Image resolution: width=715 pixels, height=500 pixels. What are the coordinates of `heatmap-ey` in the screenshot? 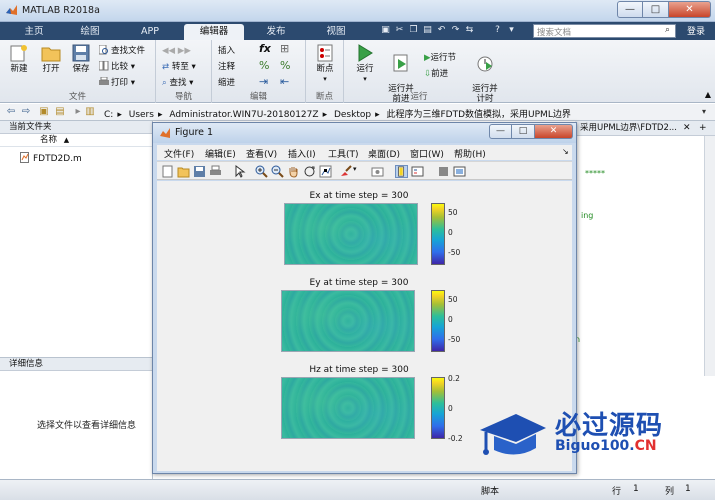 It's located at (348, 321).